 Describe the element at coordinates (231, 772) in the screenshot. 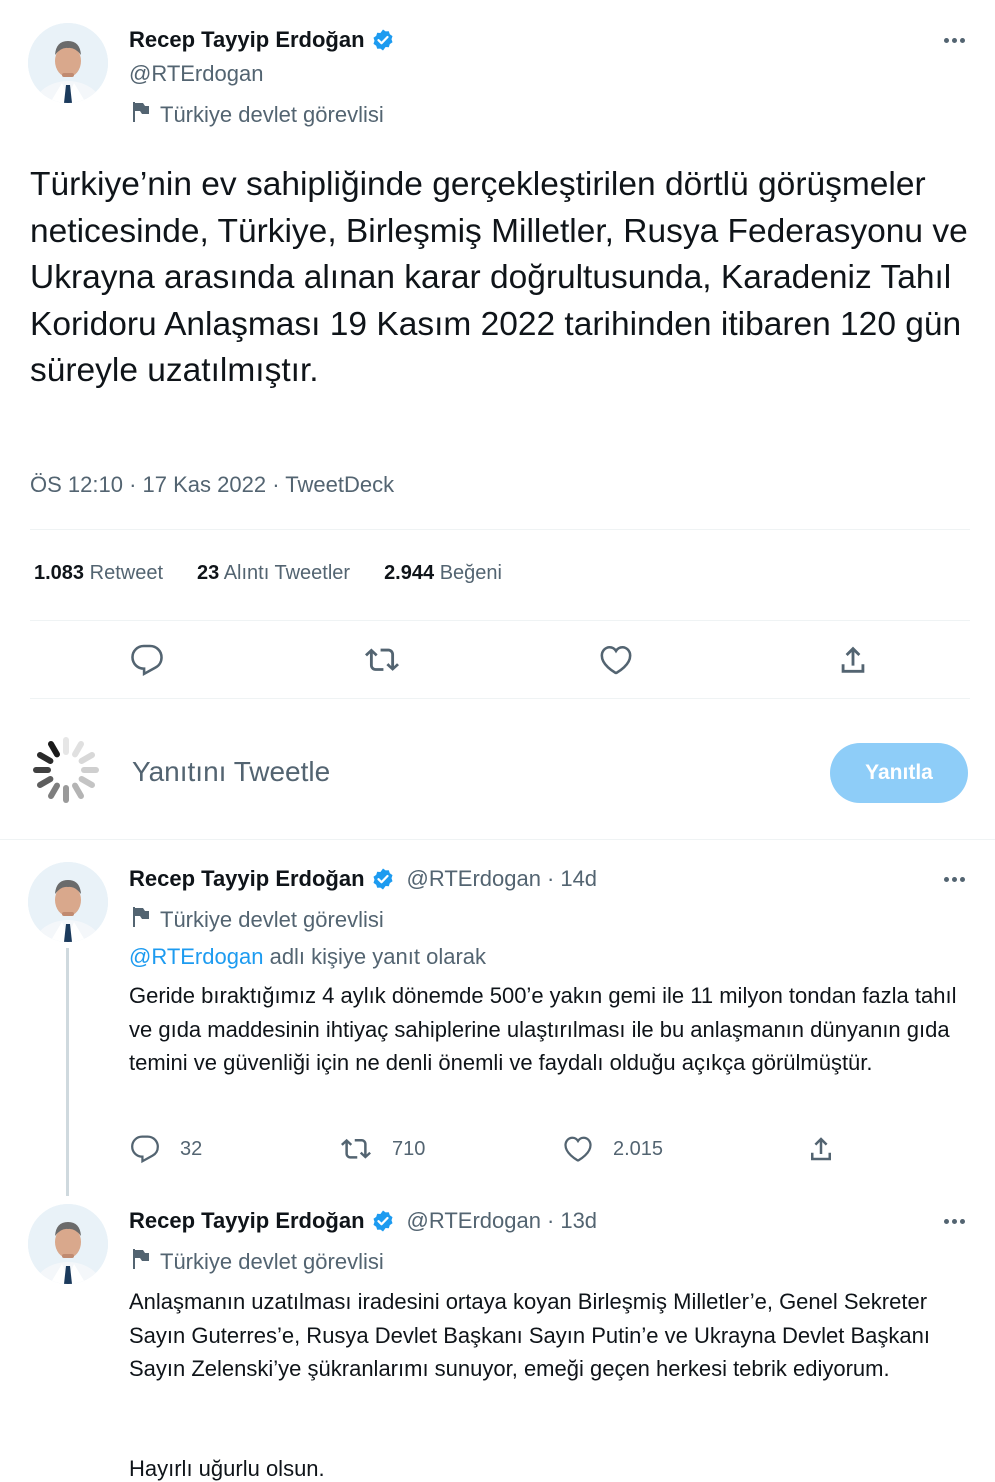

I see `reply-compose-input: Yanıtını Tweetle` at that location.